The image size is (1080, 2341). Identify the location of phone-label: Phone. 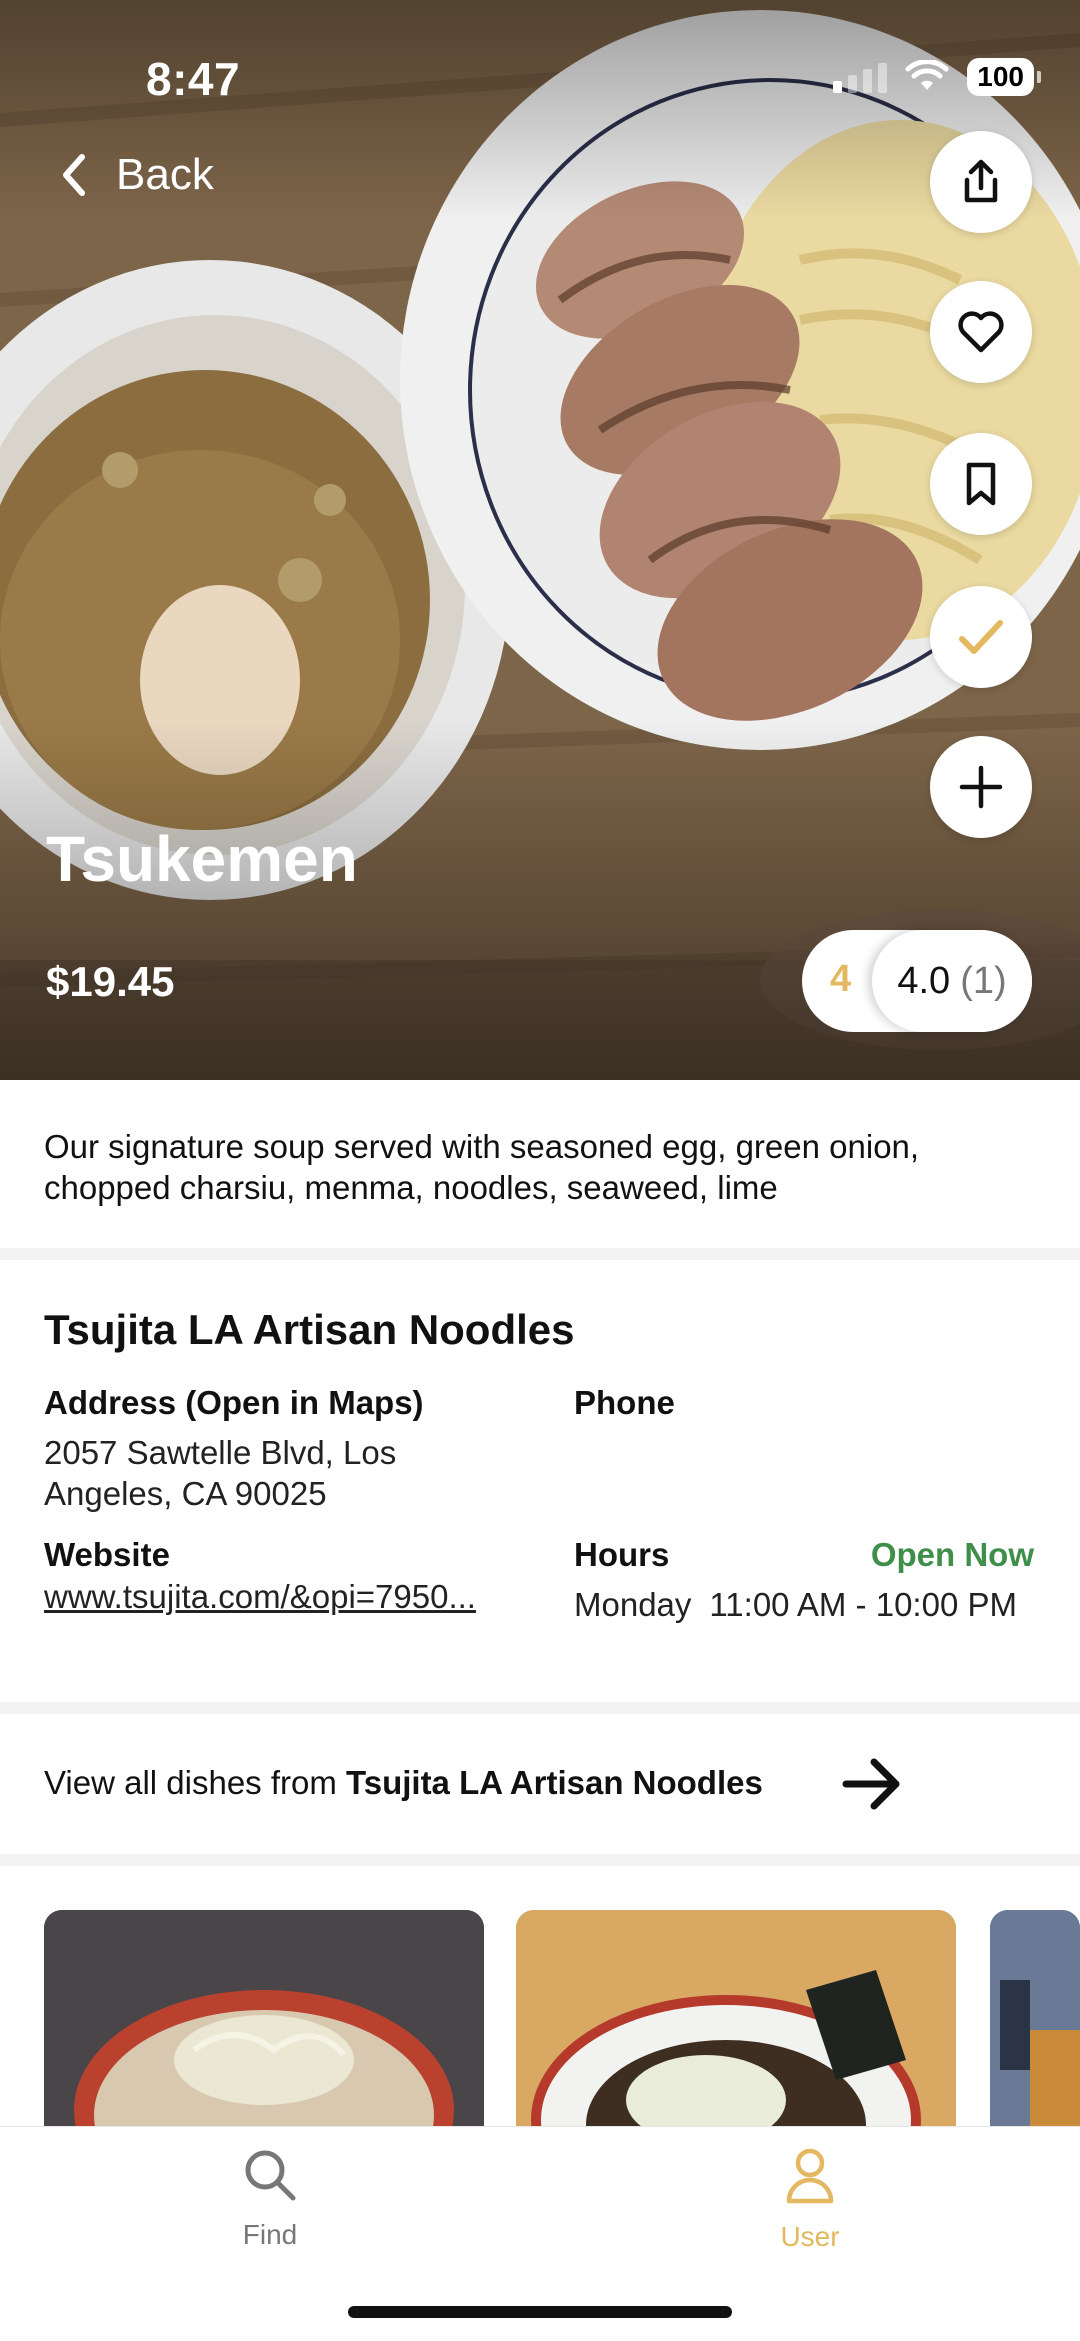
(624, 1402).